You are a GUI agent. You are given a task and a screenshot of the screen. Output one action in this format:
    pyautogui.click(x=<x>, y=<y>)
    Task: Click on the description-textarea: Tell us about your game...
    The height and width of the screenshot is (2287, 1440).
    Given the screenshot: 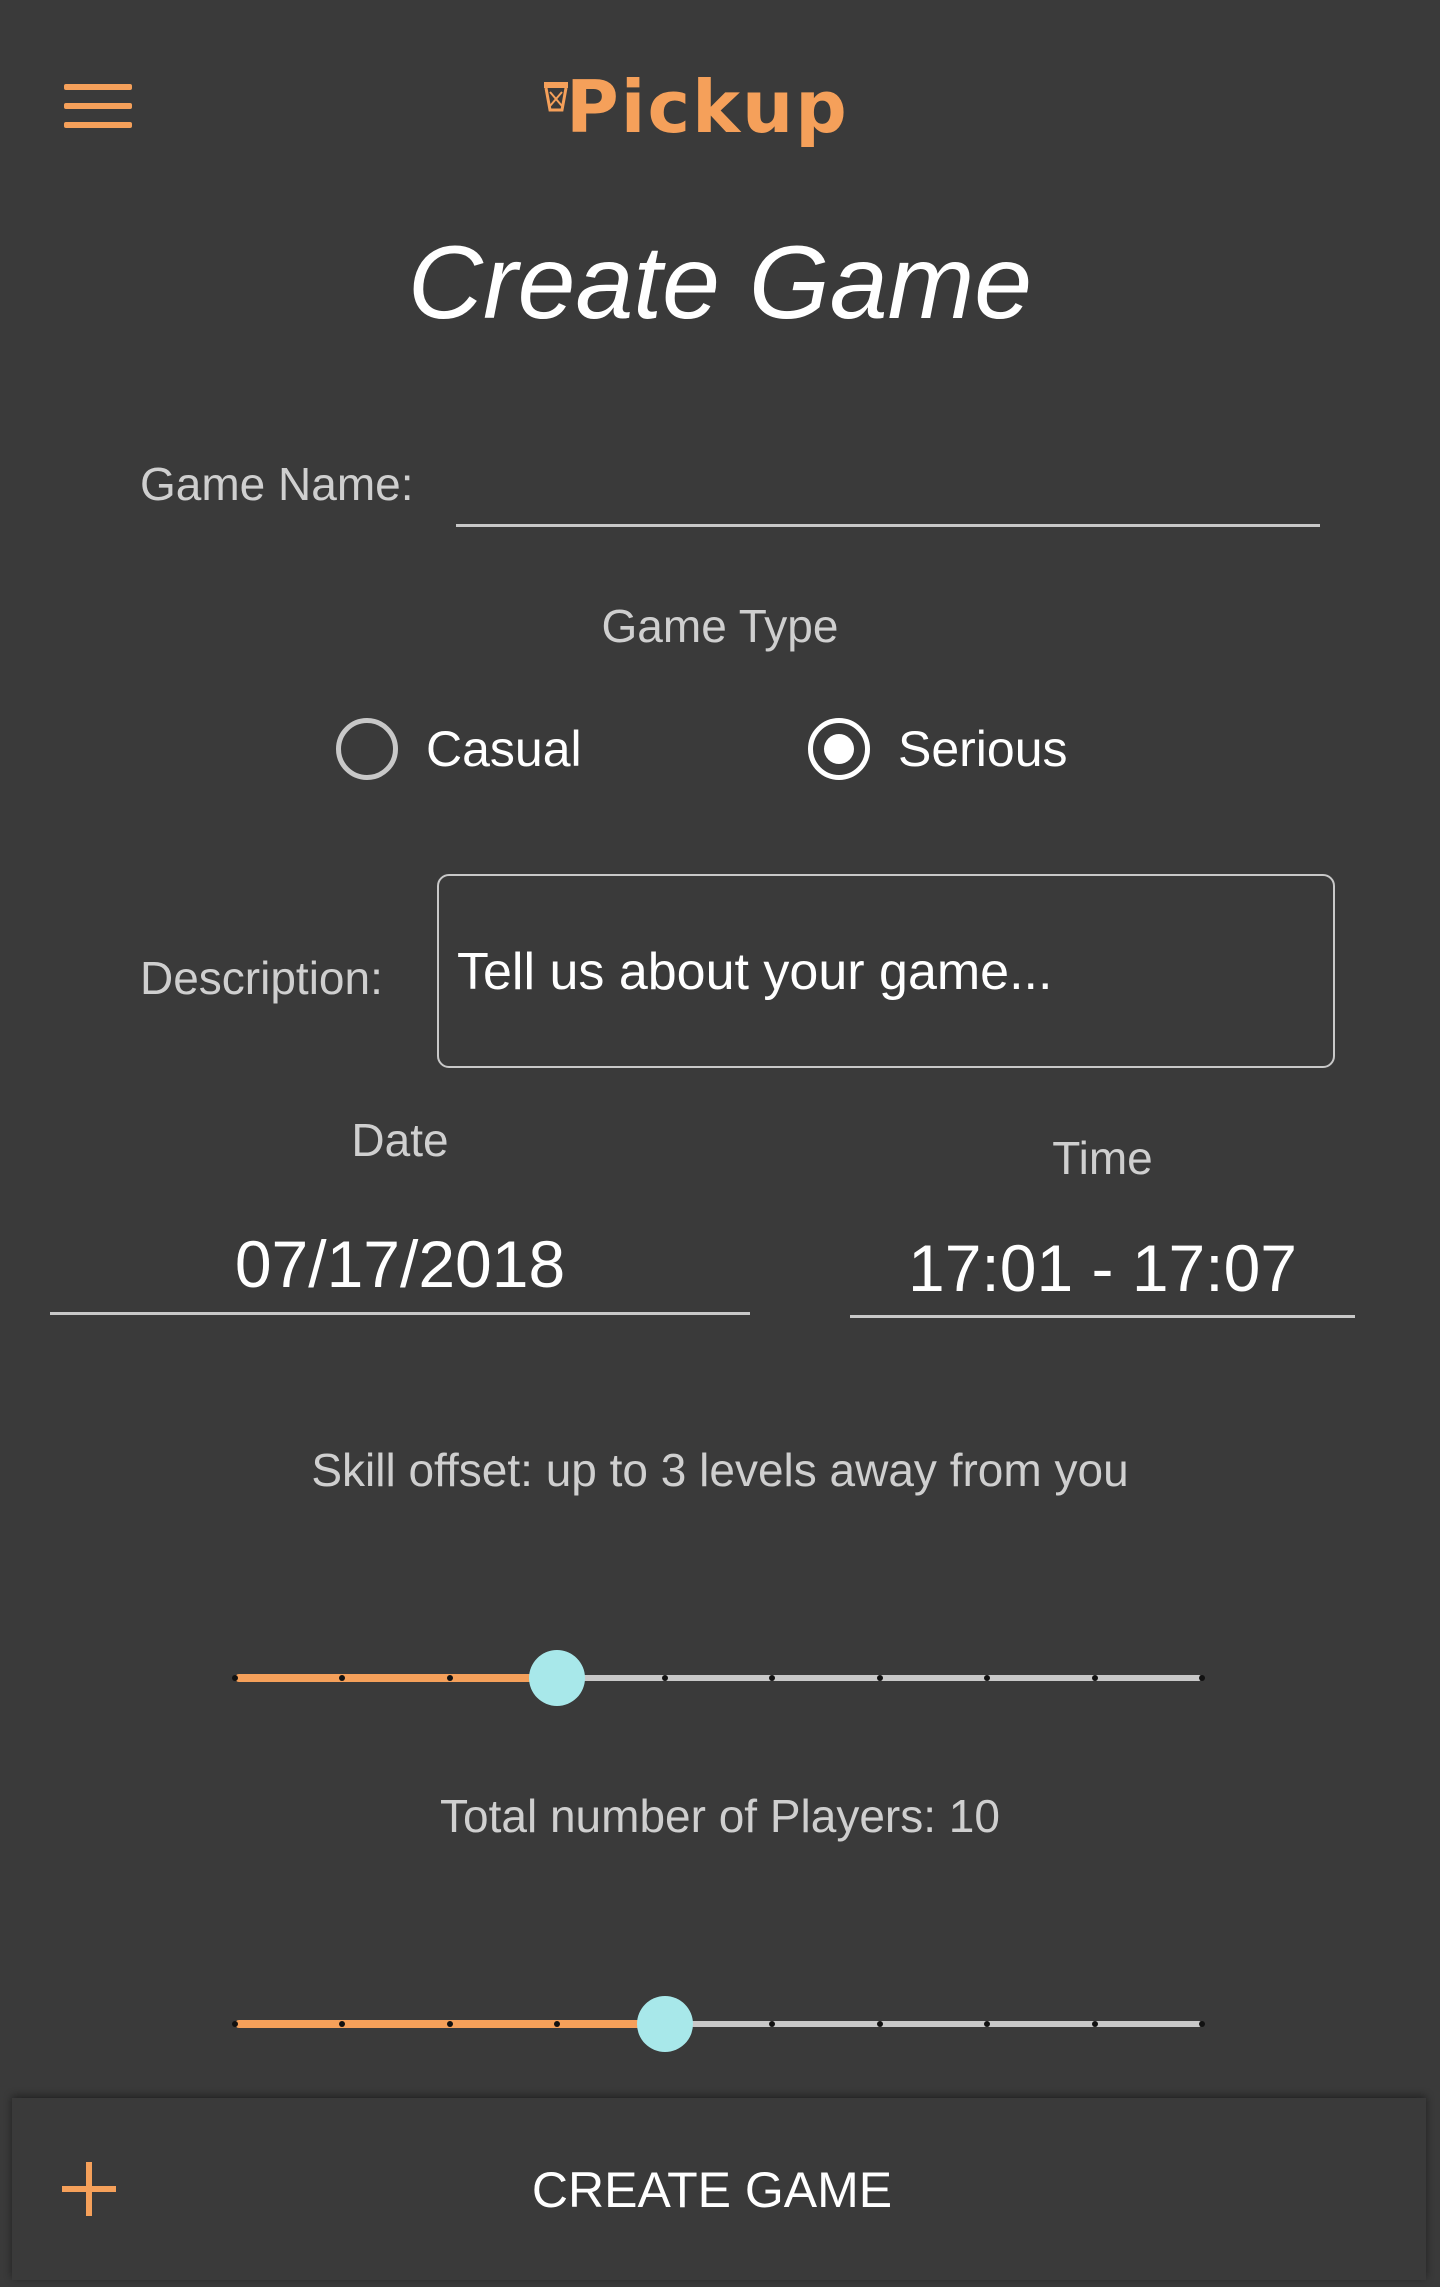 What is the action you would take?
    pyautogui.click(x=886, y=971)
    